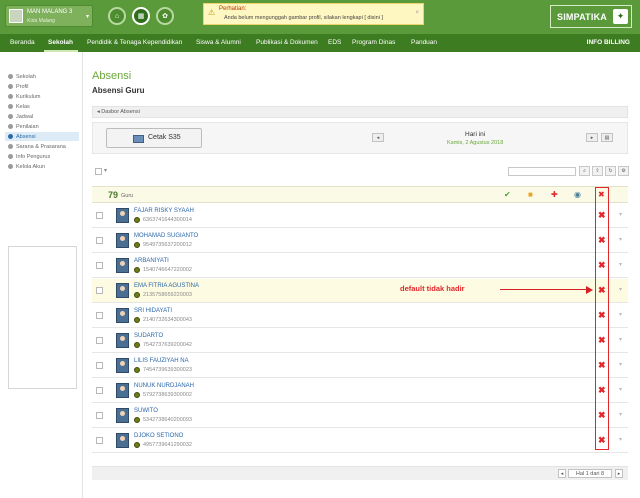 Image resolution: width=640 pixels, height=498 pixels. What do you see at coordinates (507, 194) in the screenshot?
I see `present-icon: ✔` at bounding box center [507, 194].